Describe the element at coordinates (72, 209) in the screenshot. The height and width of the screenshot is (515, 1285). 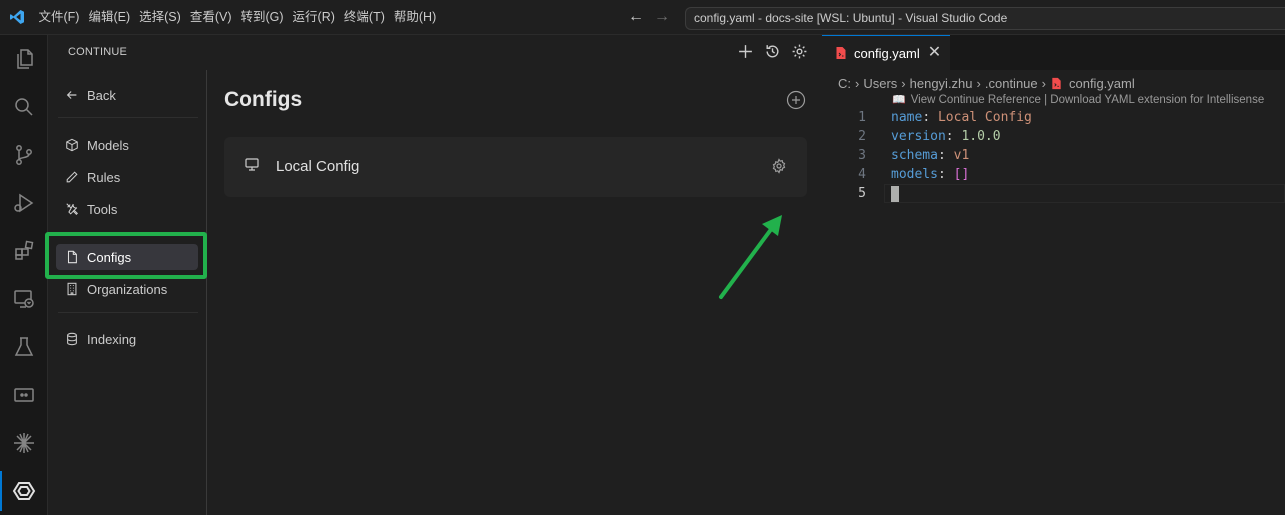
I see `wrench-icon` at that location.